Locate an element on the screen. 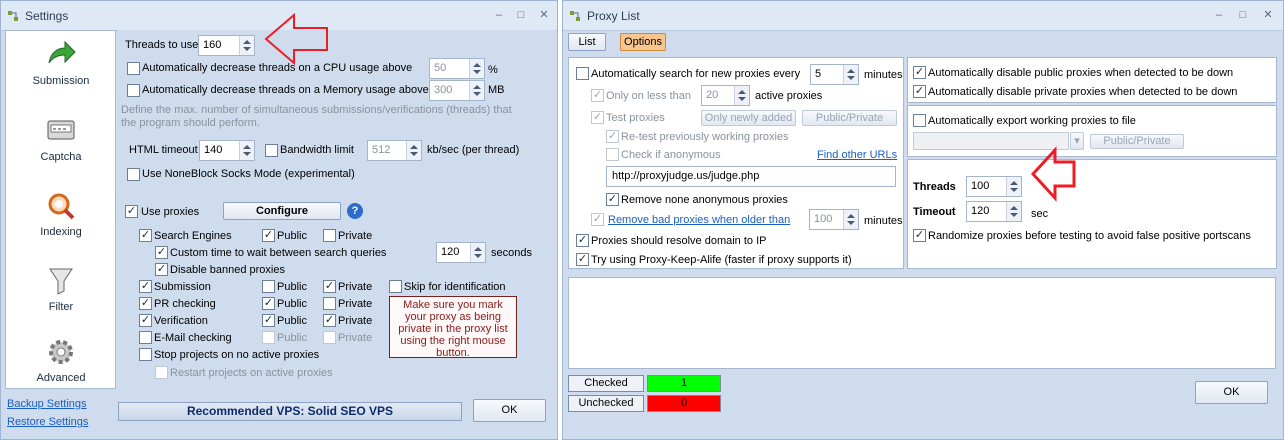  test-public-private-button: Public/Private is located at coordinates (849, 118).